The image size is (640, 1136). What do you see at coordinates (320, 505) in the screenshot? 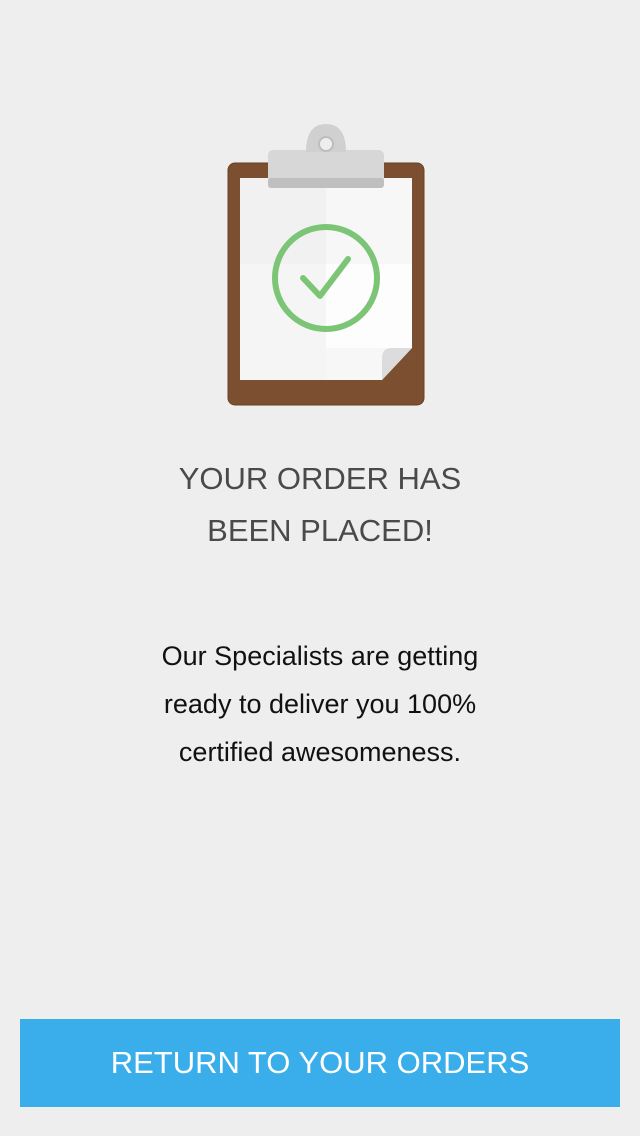
I see `confirmation-headline: YOUR ORDER HAS BEEN PLACED!` at bounding box center [320, 505].